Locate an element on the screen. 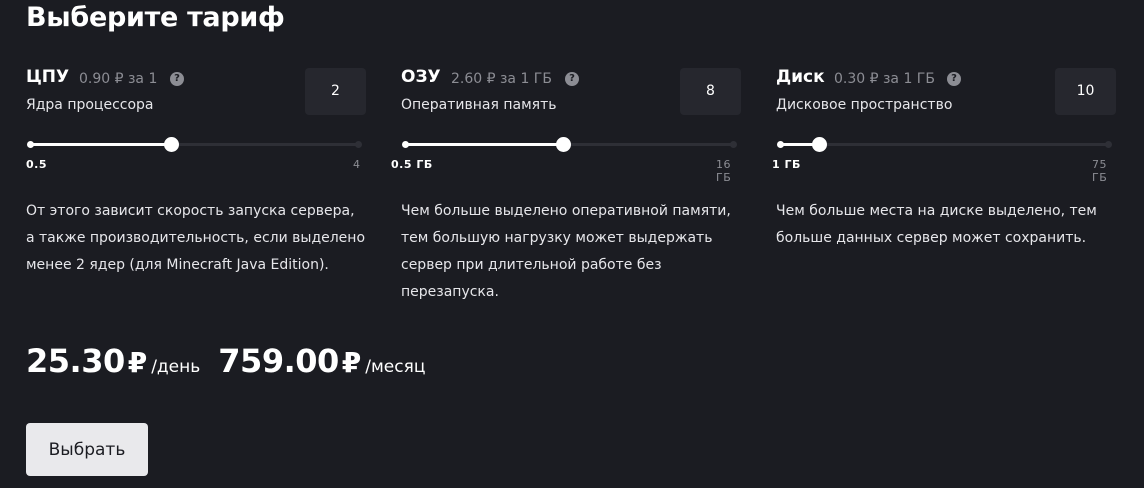 This screenshot has width=1144, height=488. resource-subtitle: Дисковое пространство is located at coordinates (864, 105).